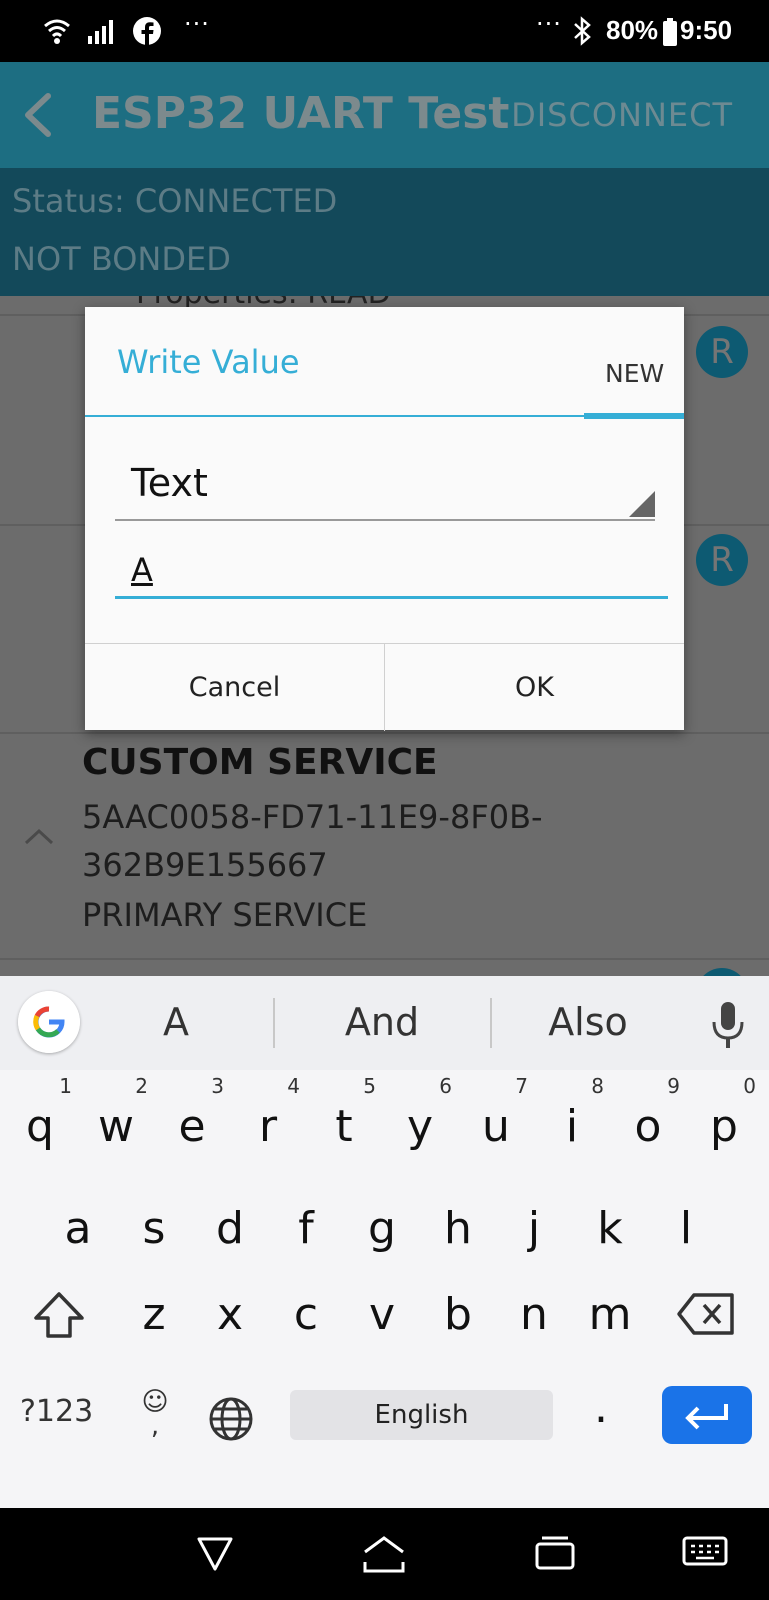 Image resolution: width=769 pixels, height=1600 pixels. I want to click on key-h: h, so click(458, 1229).